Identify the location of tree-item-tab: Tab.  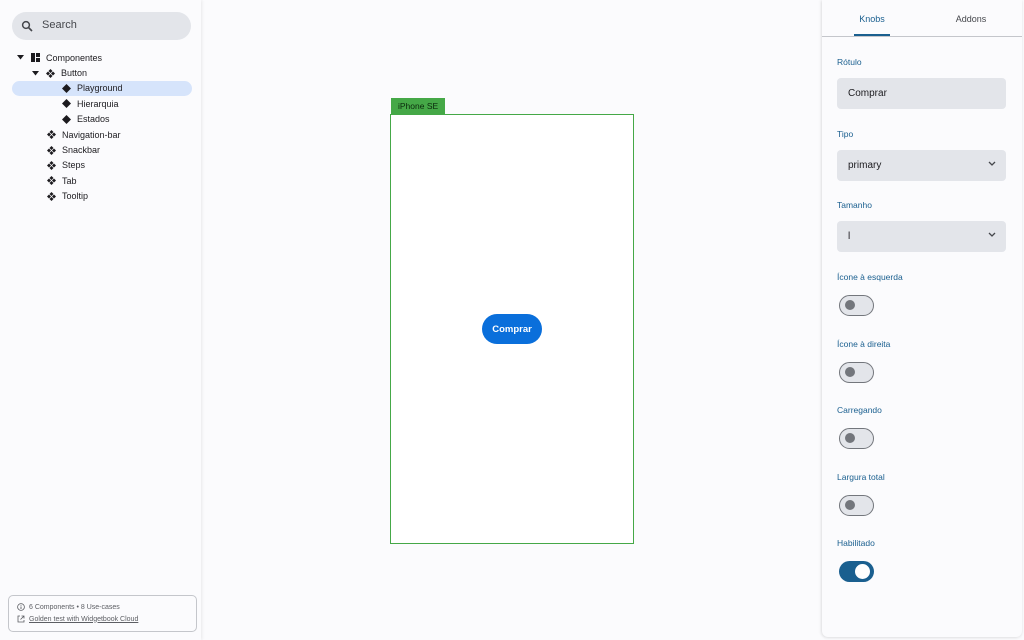
(102, 180).